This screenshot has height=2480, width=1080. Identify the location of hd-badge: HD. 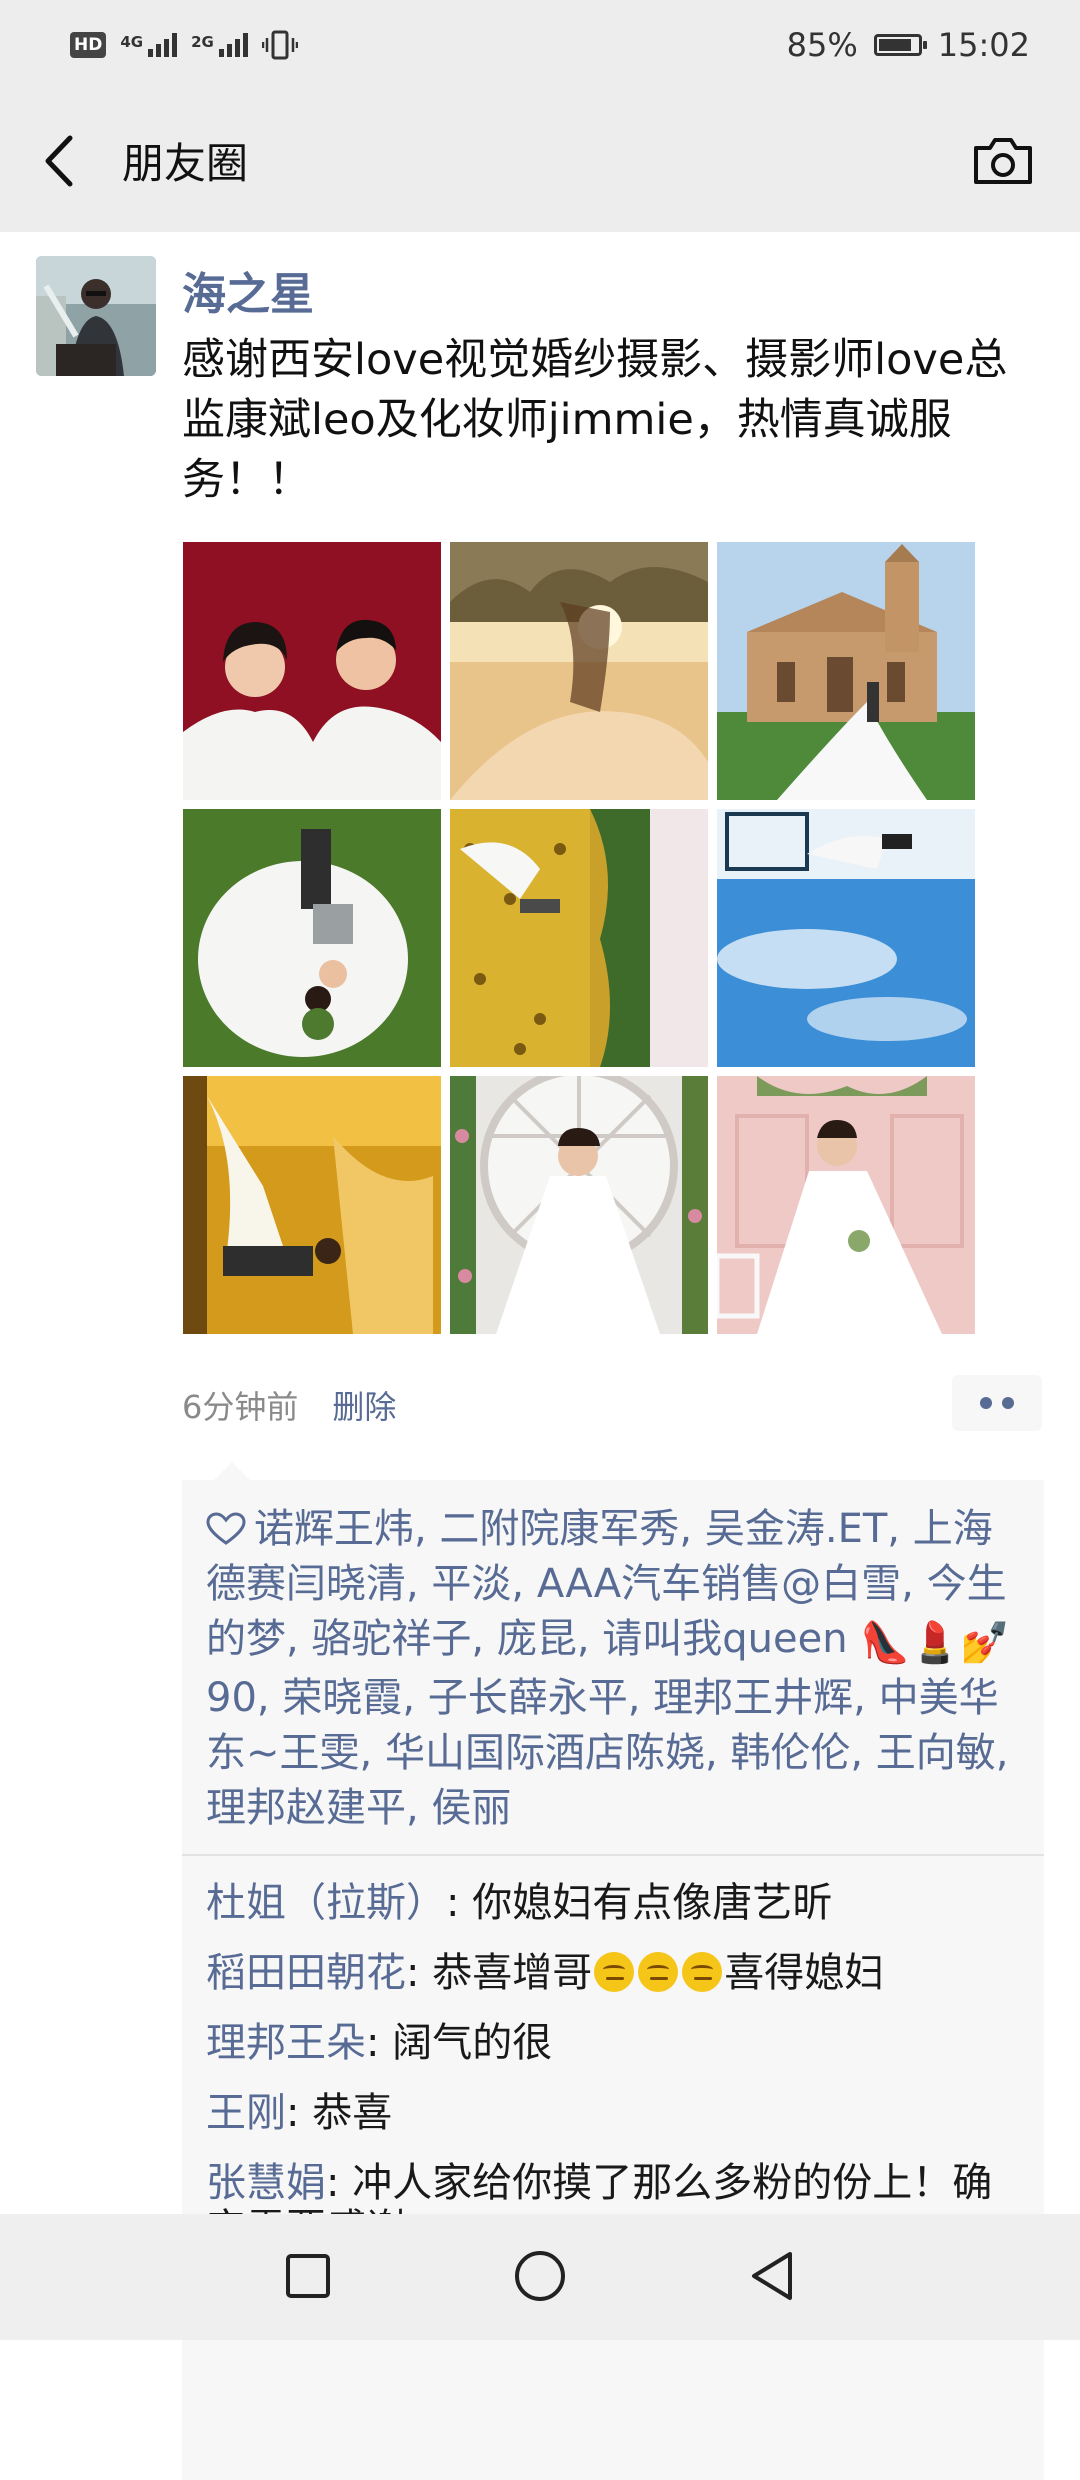
(88, 45).